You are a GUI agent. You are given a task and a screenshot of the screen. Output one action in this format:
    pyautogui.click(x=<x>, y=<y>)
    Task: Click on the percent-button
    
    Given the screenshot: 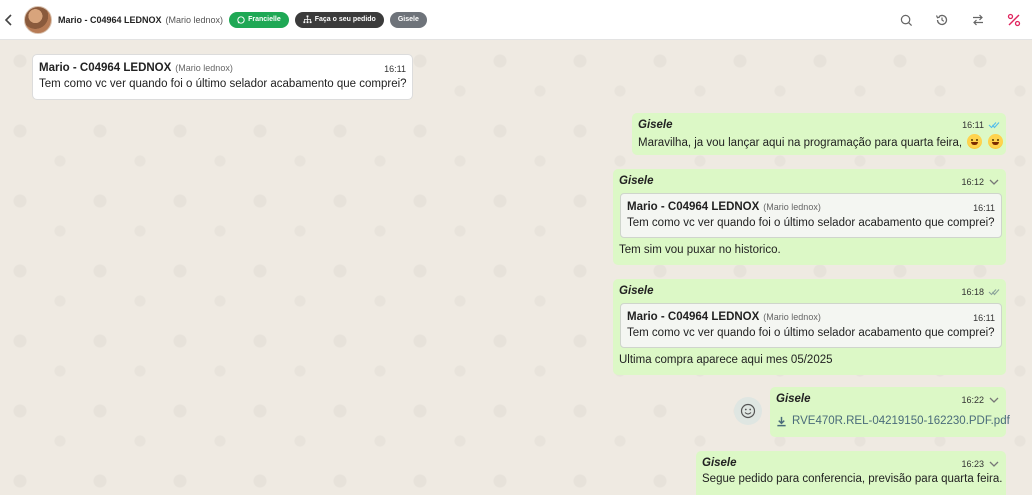 What is the action you would take?
    pyautogui.click(x=1014, y=20)
    